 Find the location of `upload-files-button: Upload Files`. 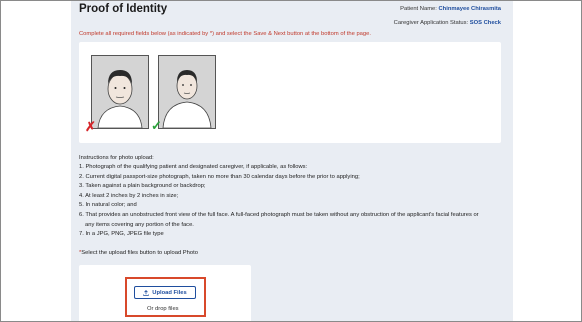

upload-files-button: Upload Files is located at coordinates (165, 292).